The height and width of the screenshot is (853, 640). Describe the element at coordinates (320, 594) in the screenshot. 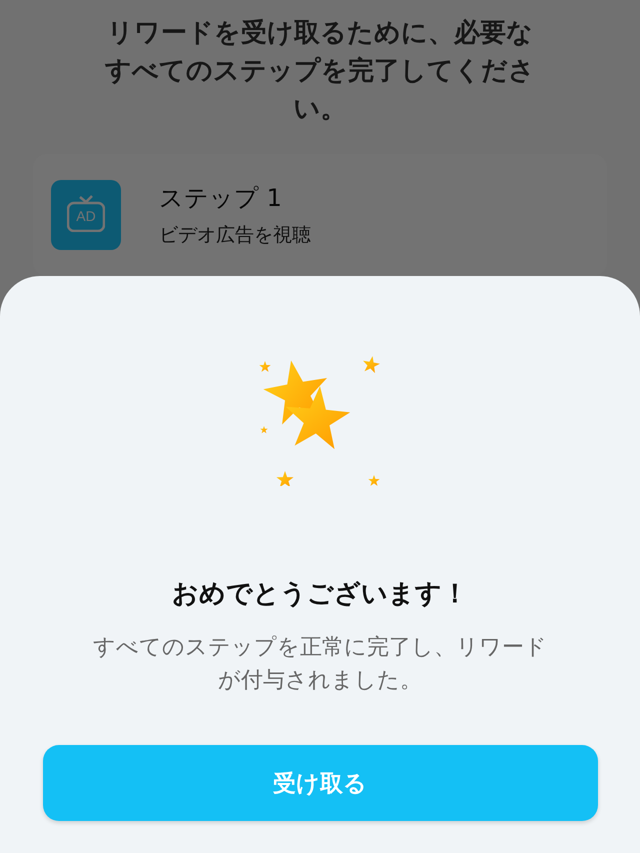

I see `dialog-title: おめでとうございます！` at that location.